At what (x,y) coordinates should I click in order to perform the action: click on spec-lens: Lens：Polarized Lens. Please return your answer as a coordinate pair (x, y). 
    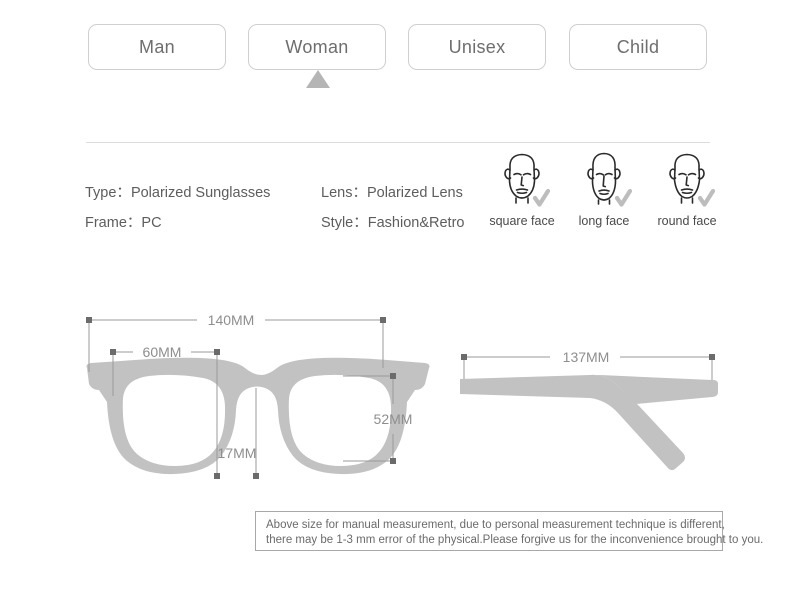
    Looking at the image, I should click on (392, 193).